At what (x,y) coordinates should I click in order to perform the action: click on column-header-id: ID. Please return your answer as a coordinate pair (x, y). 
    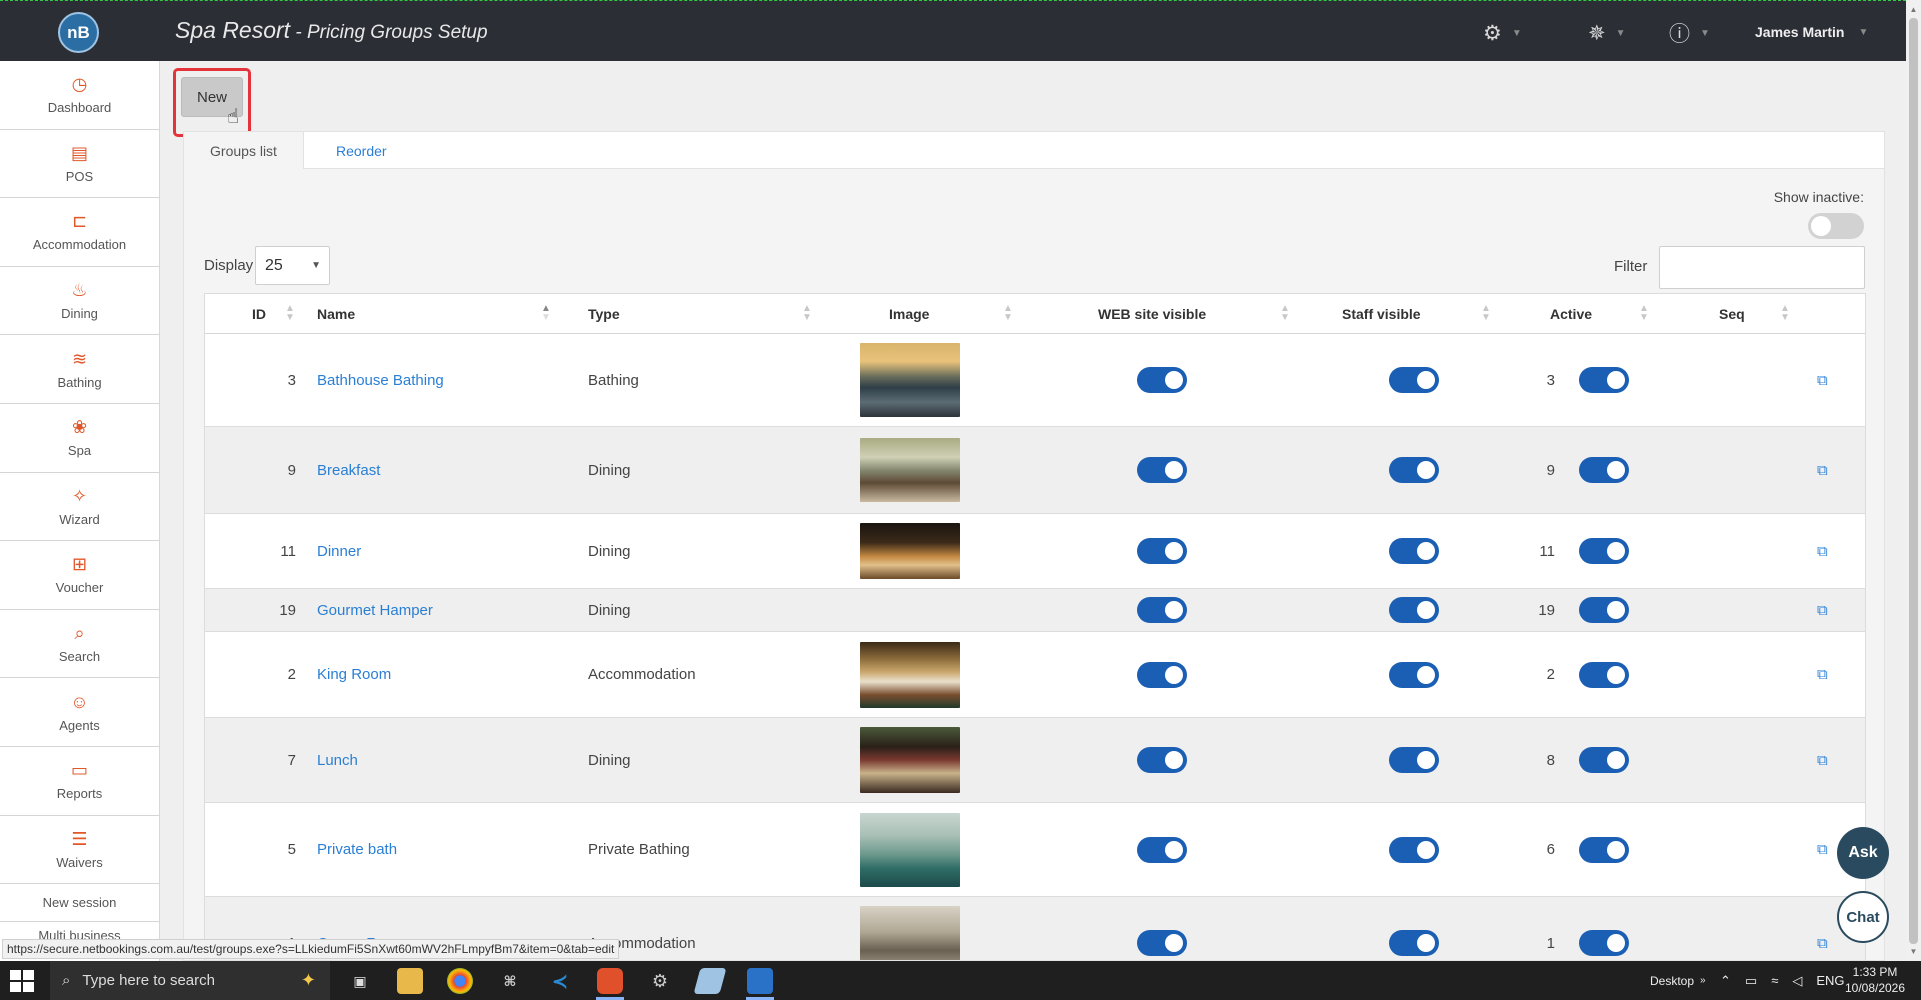
    Looking at the image, I should click on (259, 314).